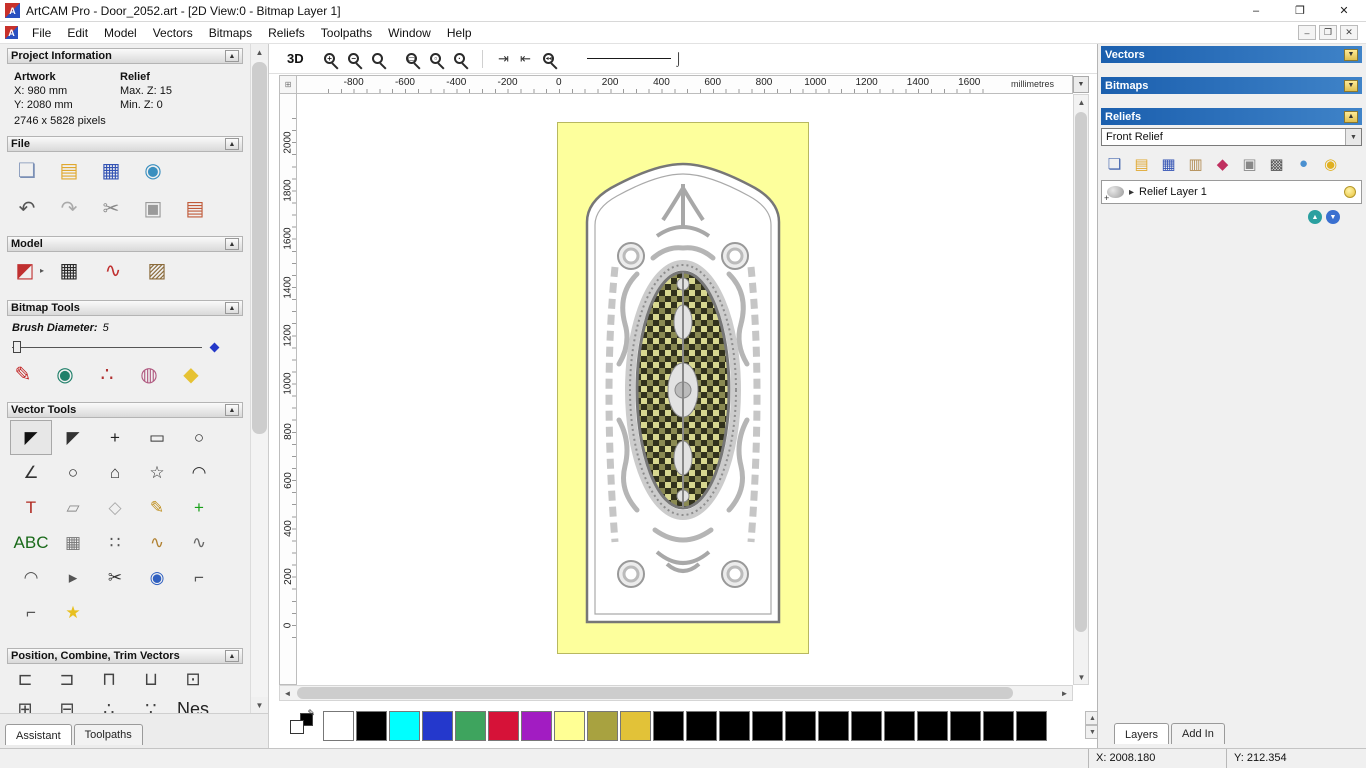 This screenshot has width=1366, height=768. Describe the element at coordinates (157, 270) in the screenshot. I see `image-model-icon: ▨` at that location.